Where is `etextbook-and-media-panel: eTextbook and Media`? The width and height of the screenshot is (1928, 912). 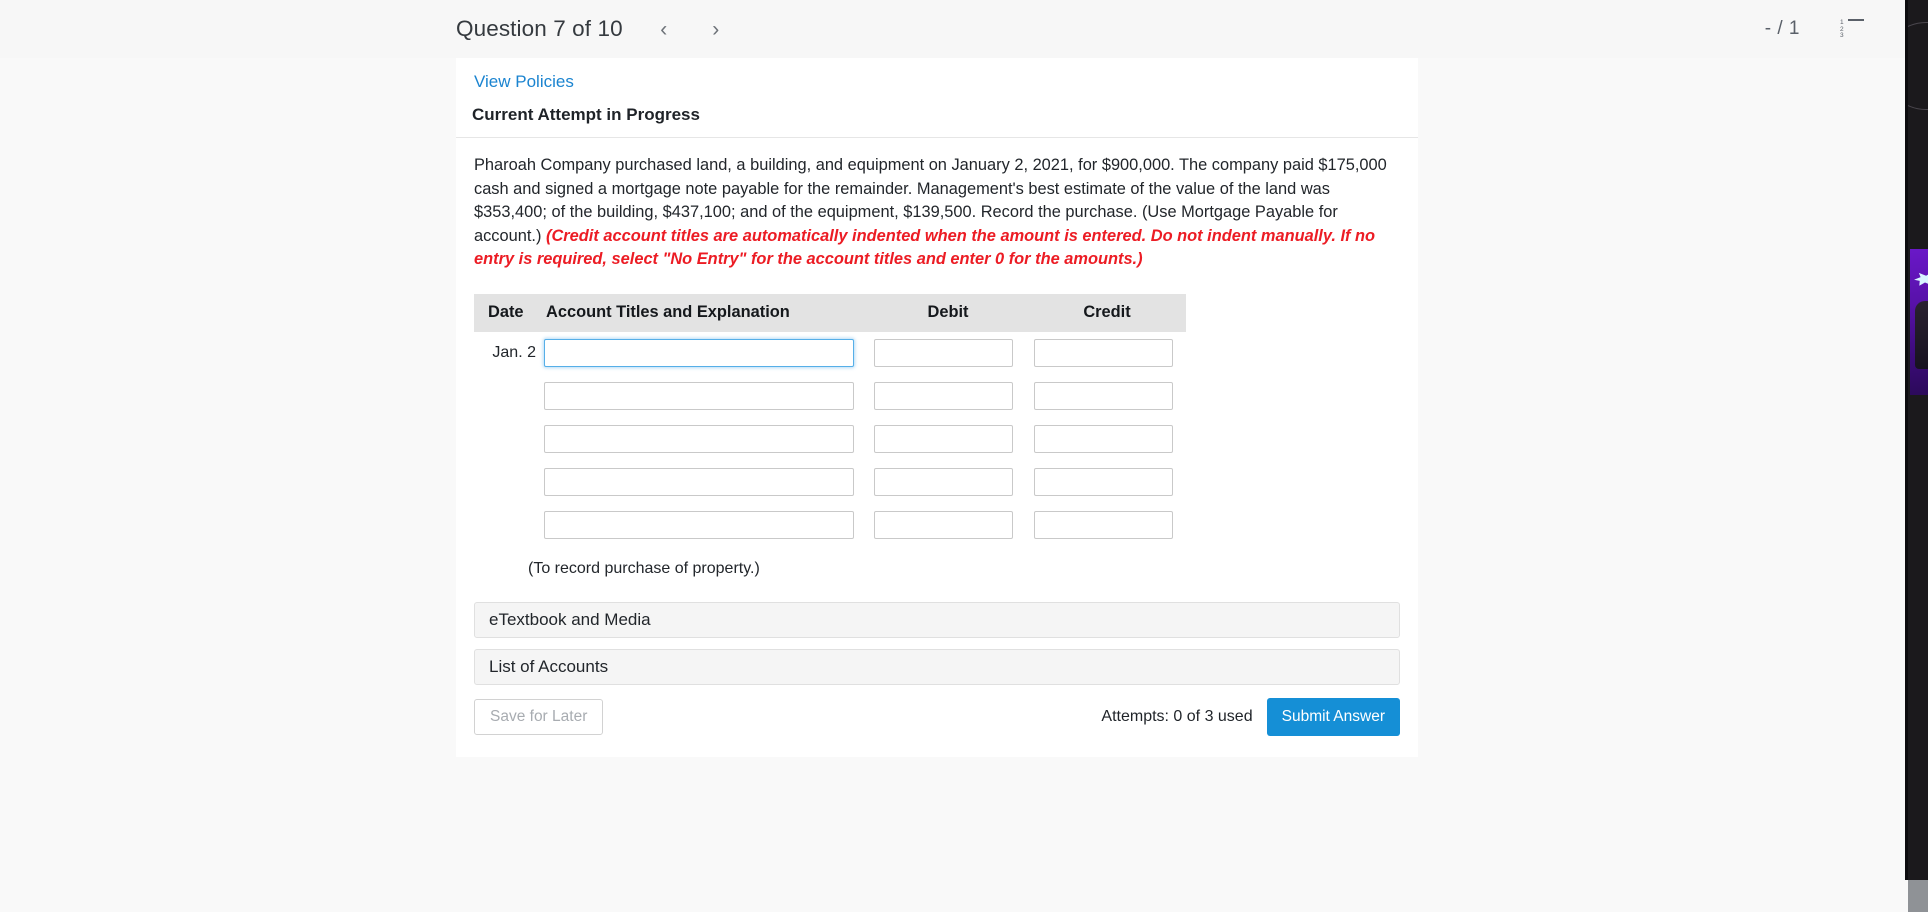
etextbook-and-media-panel: eTextbook and Media is located at coordinates (937, 619).